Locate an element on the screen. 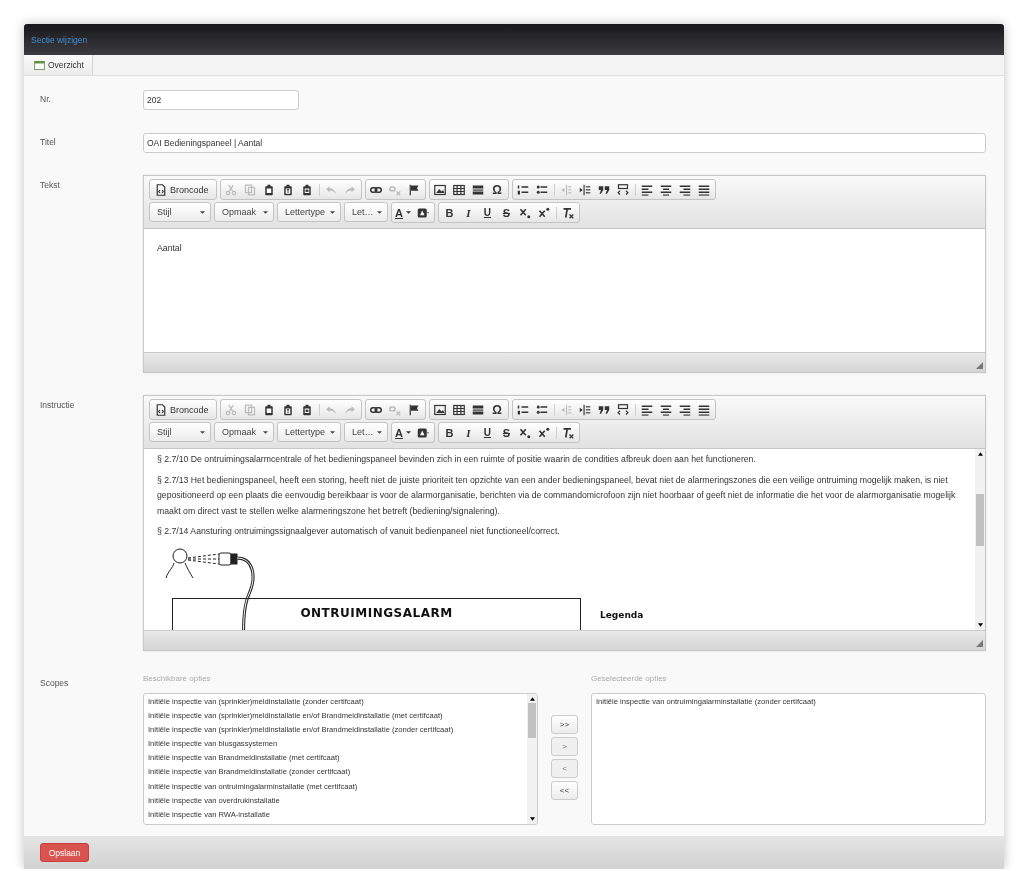  move-button: << is located at coordinates (564, 790).